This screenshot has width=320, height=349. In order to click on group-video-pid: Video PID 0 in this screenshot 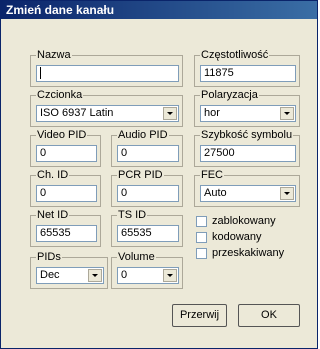, I will do `click(65, 148)`.